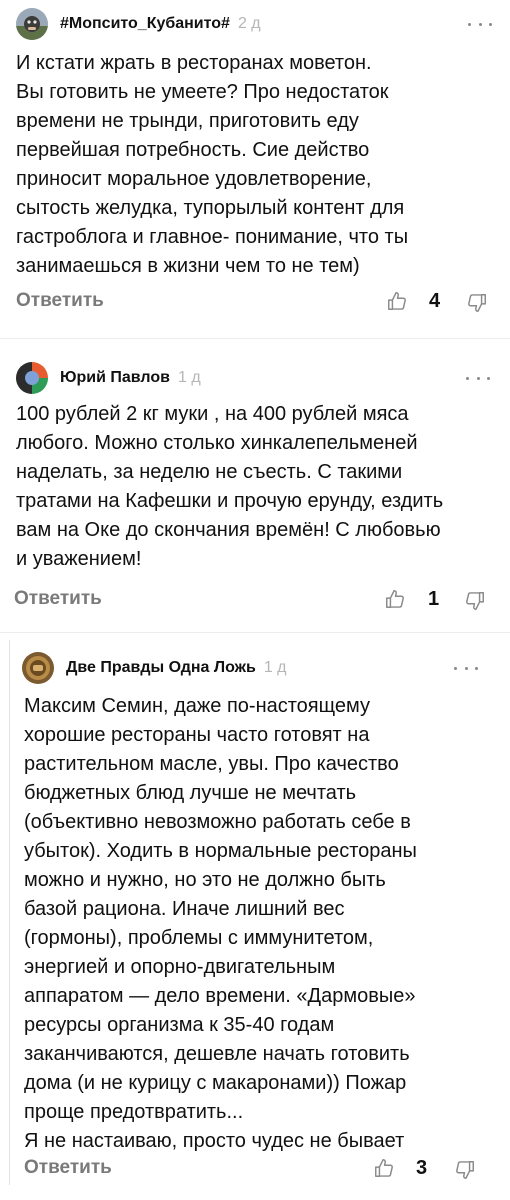 Image resolution: width=510 pixels, height=1200 pixels. I want to click on like-count: 1, so click(434, 599).